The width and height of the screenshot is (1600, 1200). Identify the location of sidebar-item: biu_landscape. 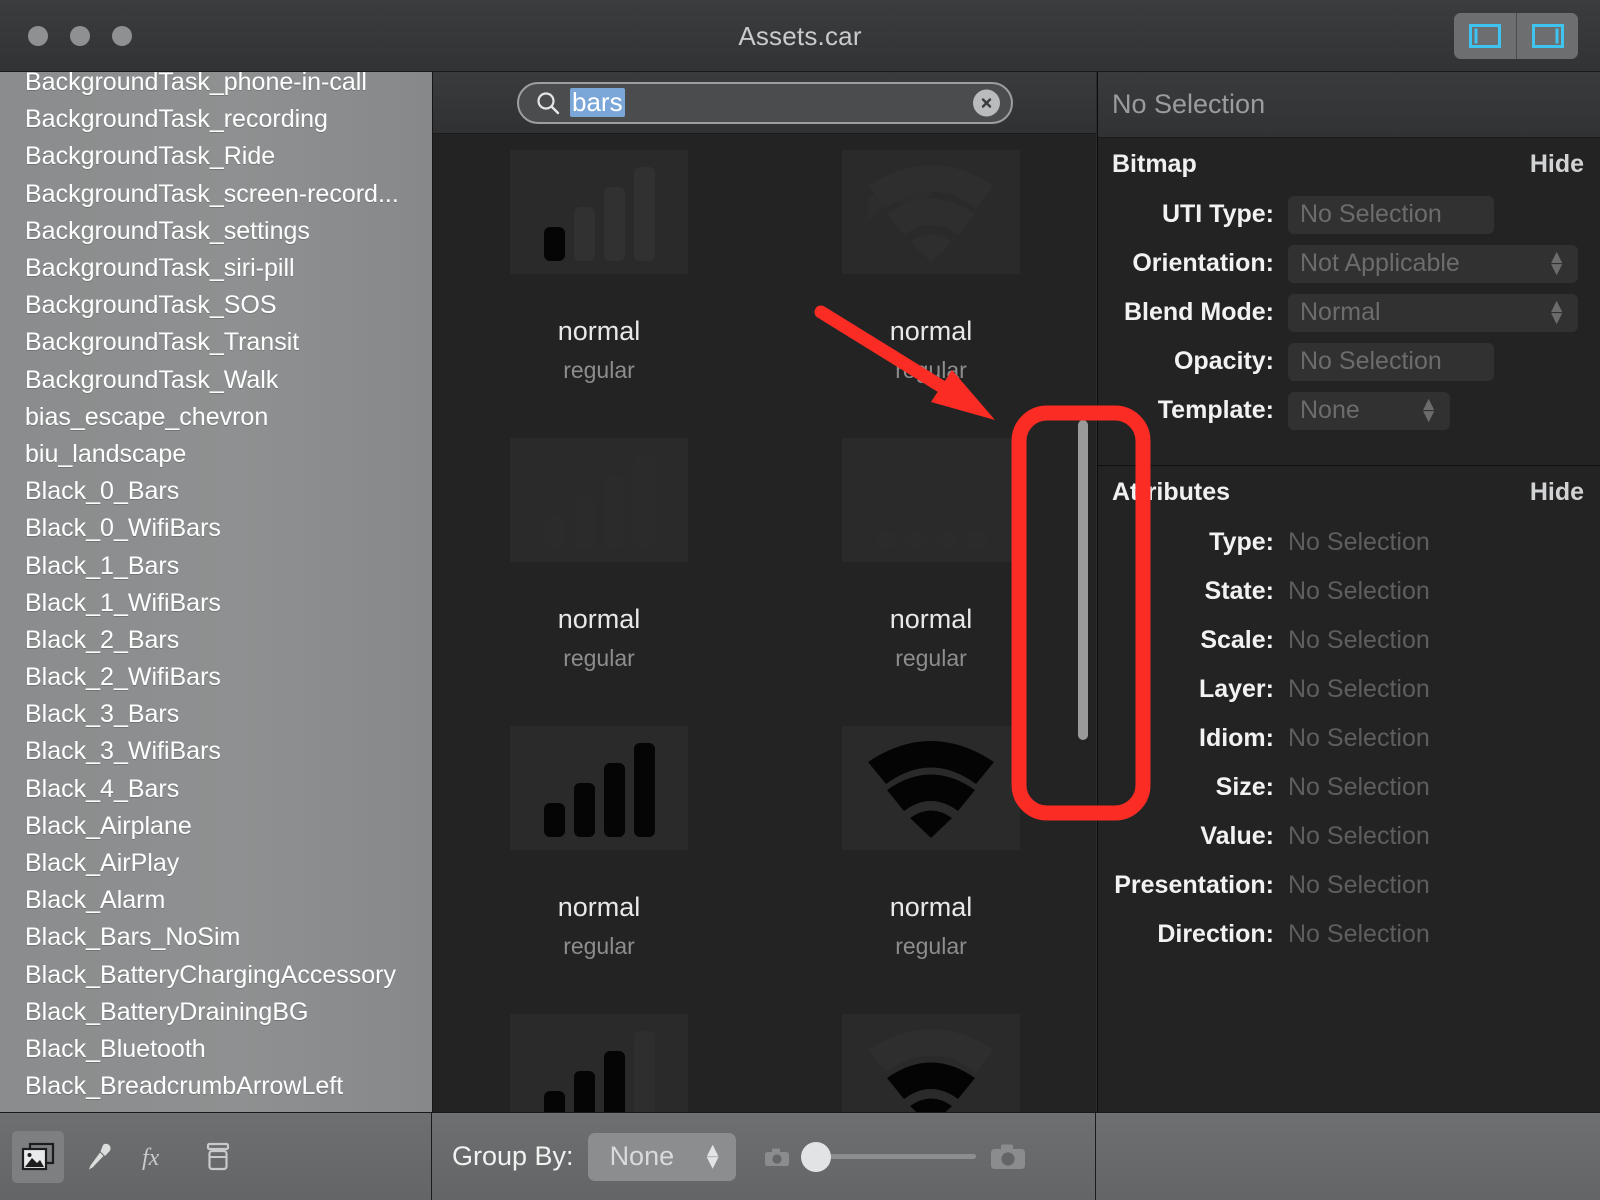
(216, 454).